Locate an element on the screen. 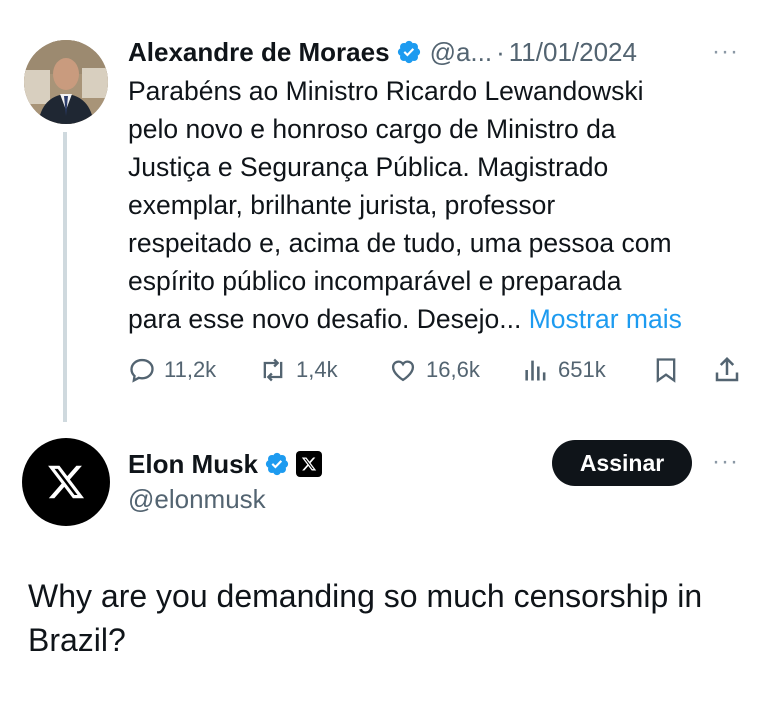 Image resolution: width=768 pixels, height=710 pixels. repost-button: 1,4k is located at coordinates (298, 370).